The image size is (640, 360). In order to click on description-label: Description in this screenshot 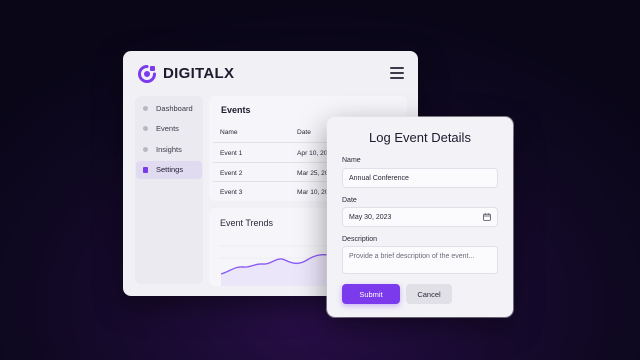, I will do `click(360, 239)`.